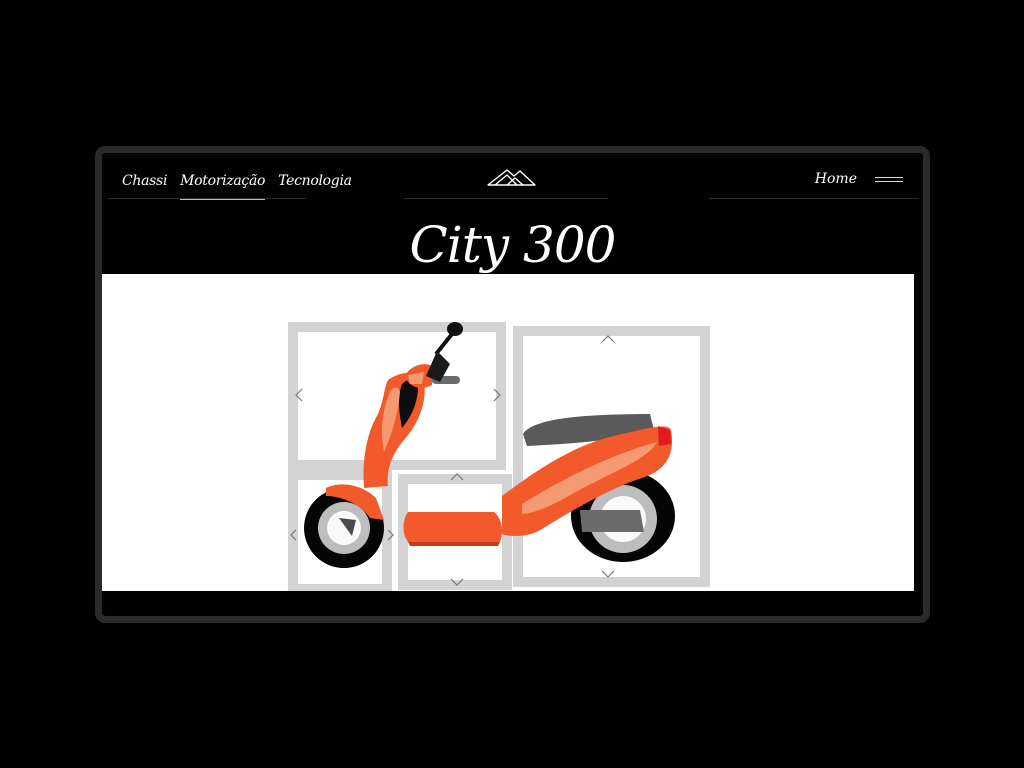  Describe the element at coordinates (315, 186) in the screenshot. I see `nav-link-tecnologia: Tecnologia` at that location.